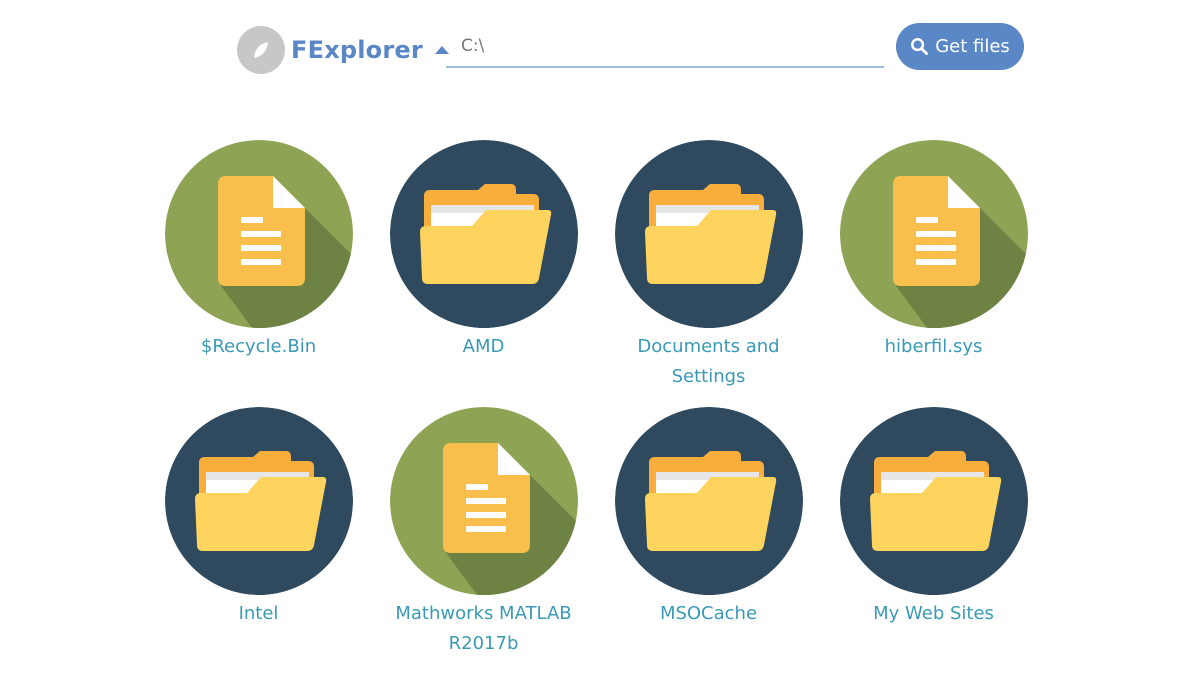 The height and width of the screenshot is (674, 1177). I want to click on app-logo: FExplorer, so click(343, 50).